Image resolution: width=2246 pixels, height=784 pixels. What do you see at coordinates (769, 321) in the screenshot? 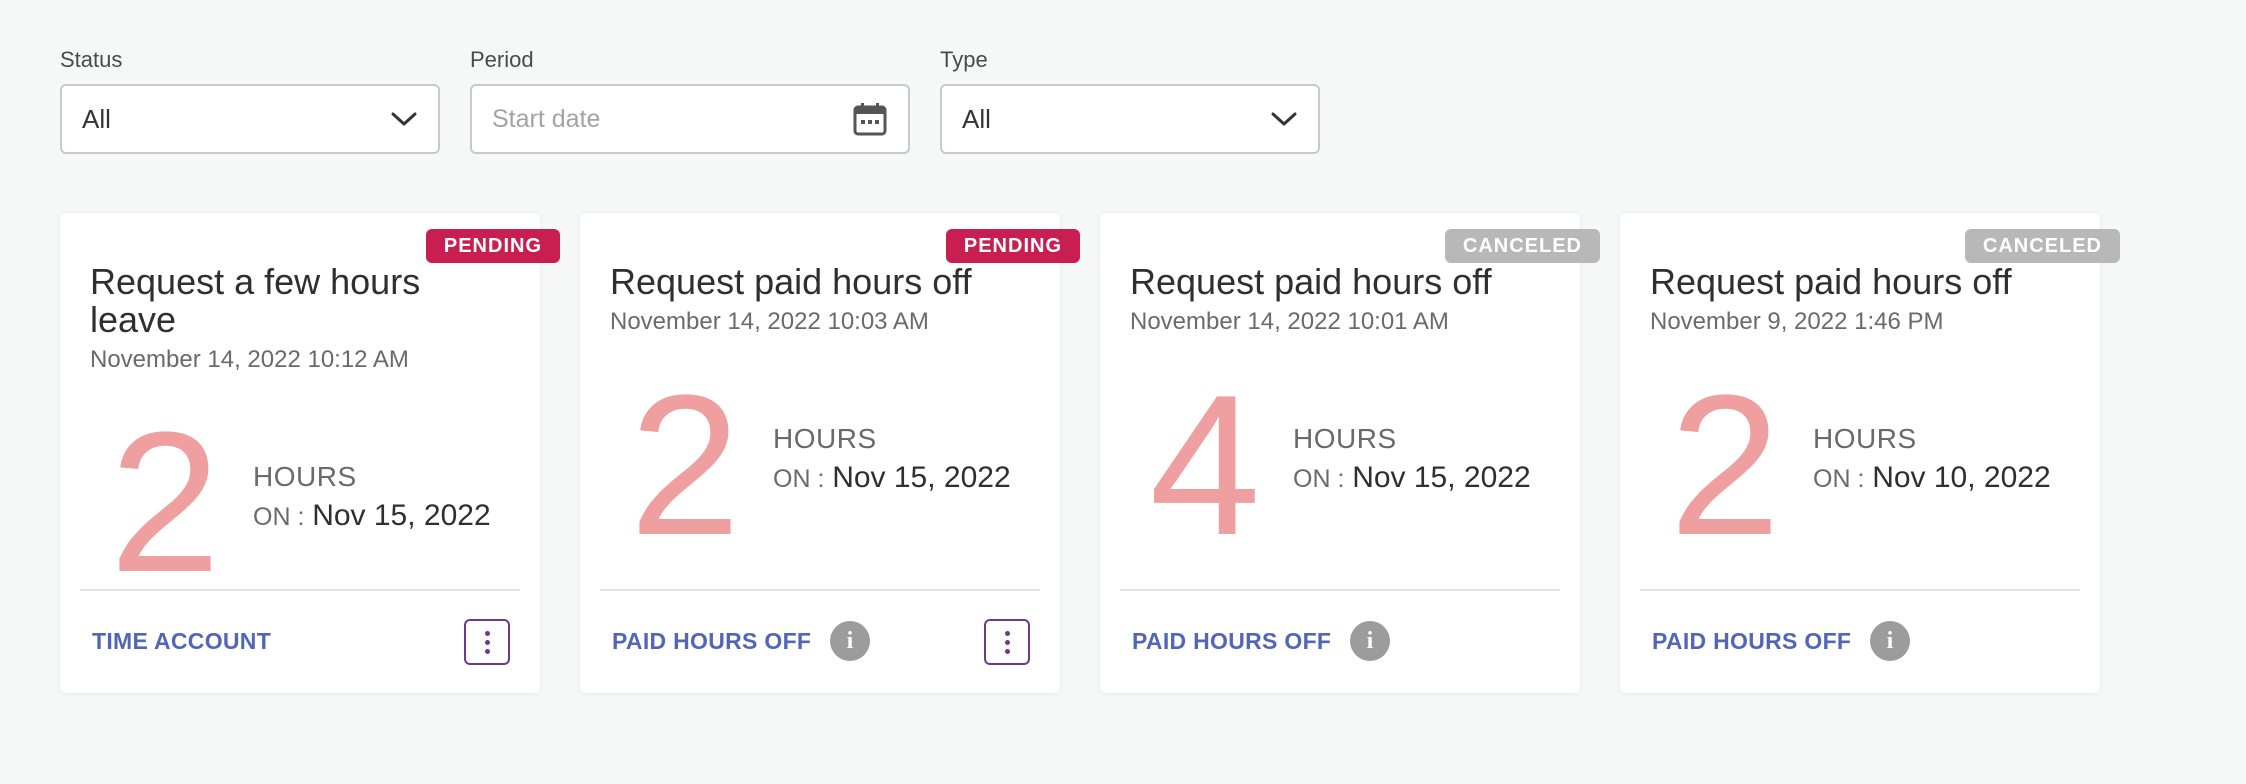
I see `request-date: November 14, 2022 10:03 AM` at bounding box center [769, 321].